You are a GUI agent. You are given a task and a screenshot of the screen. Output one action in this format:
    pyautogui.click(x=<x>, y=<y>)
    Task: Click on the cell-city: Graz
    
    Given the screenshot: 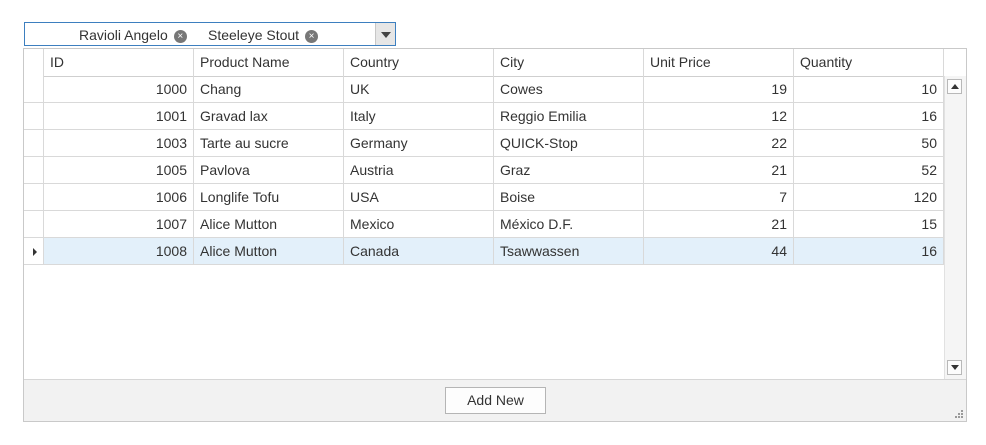 What is the action you would take?
    pyautogui.click(x=569, y=170)
    